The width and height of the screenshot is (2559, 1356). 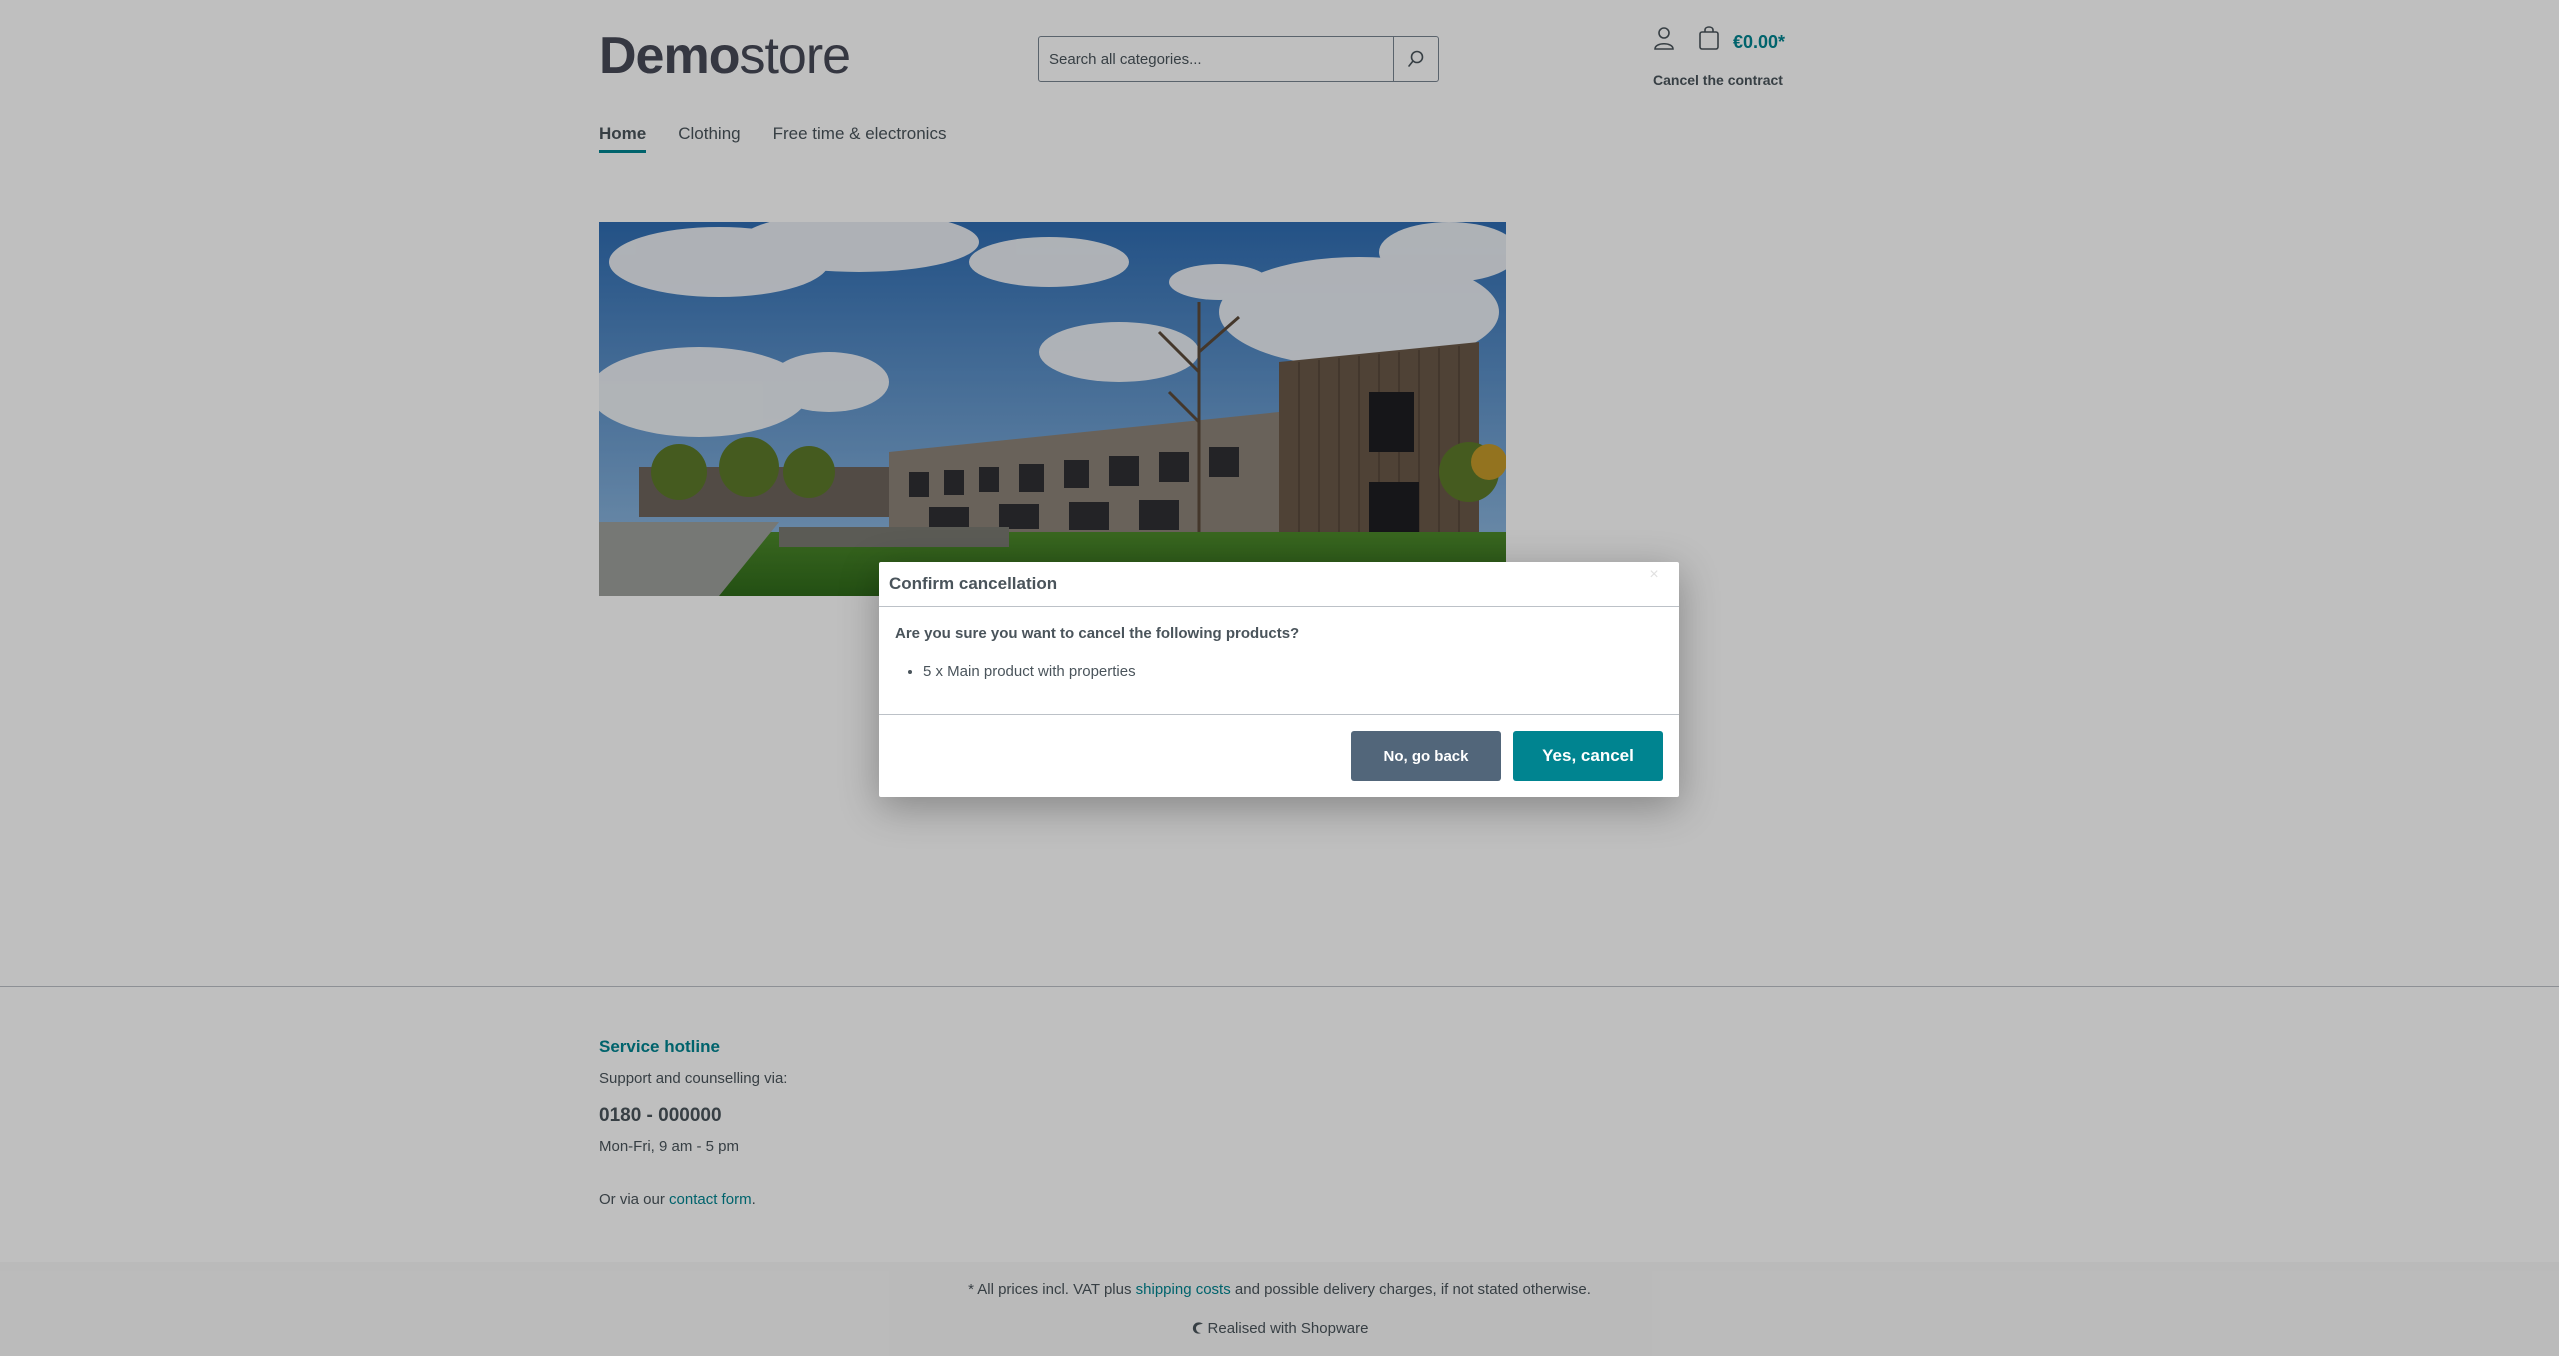 What do you see at coordinates (1588, 756) in the screenshot?
I see `confirm-cancel-button: Yes, cancel` at bounding box center [1588, 756].